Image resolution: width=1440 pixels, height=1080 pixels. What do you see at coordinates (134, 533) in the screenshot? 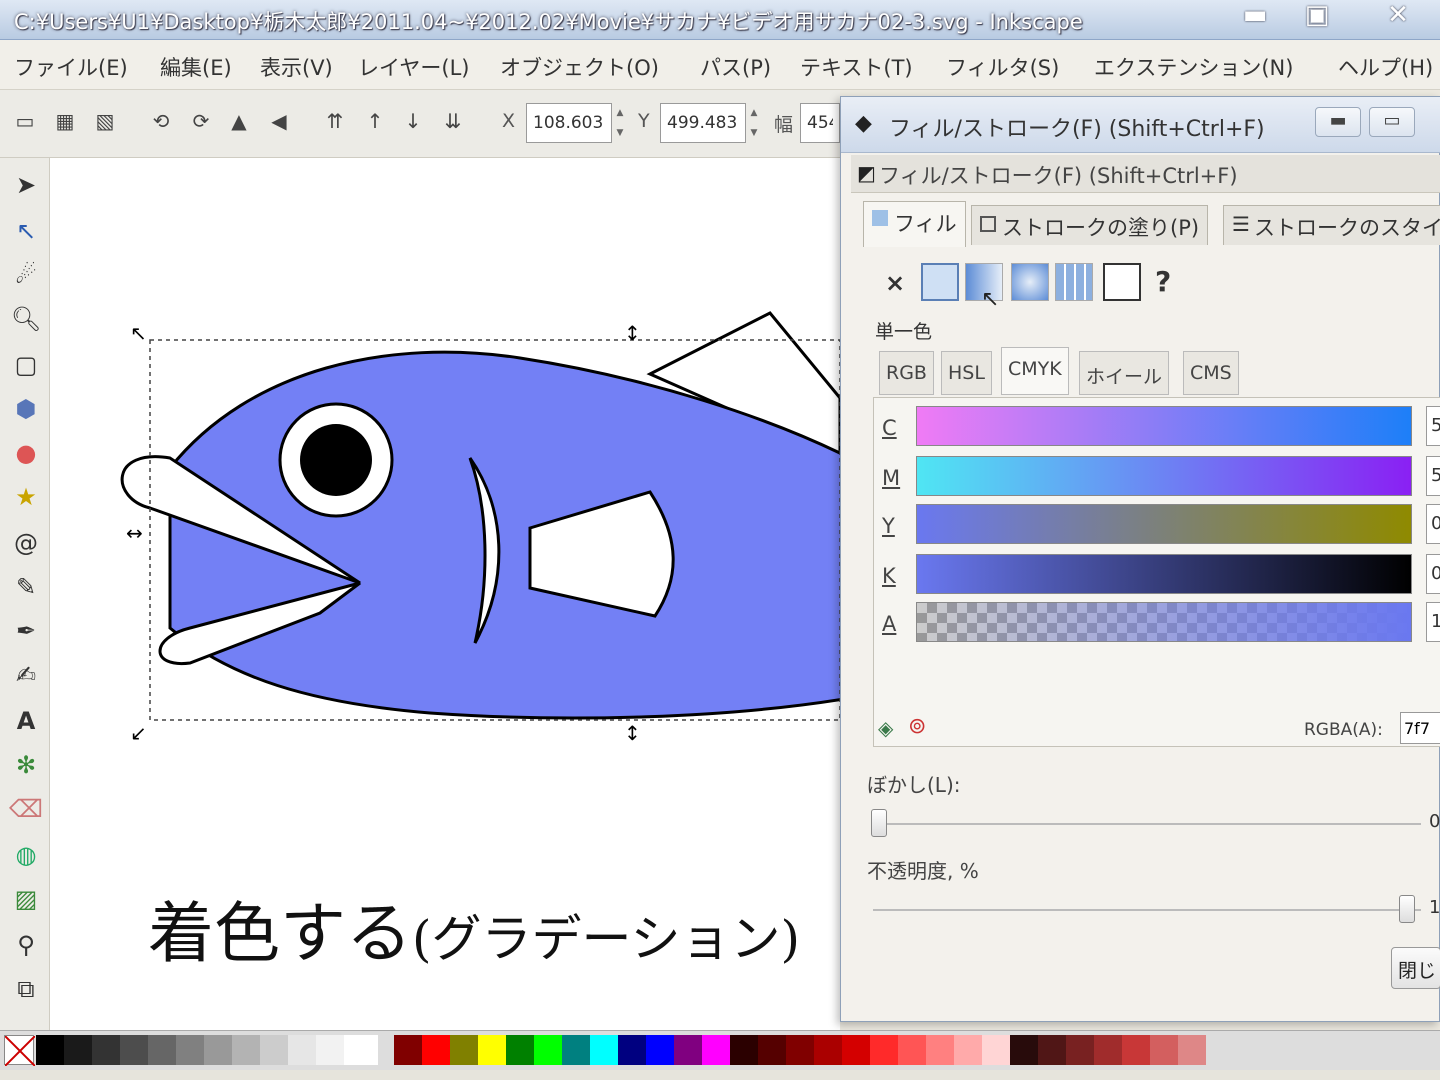
I see `scale-handle-left: ↔` at bounding box center [134, 533].